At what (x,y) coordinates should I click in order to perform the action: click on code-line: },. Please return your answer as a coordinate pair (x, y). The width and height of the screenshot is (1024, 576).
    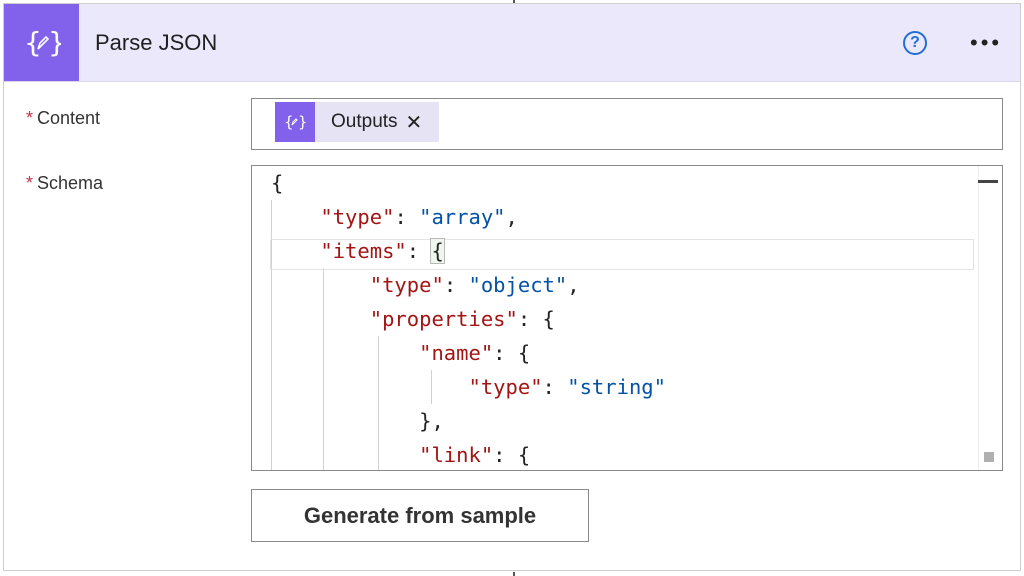
    Looking at the image, I should click on (431, 421).